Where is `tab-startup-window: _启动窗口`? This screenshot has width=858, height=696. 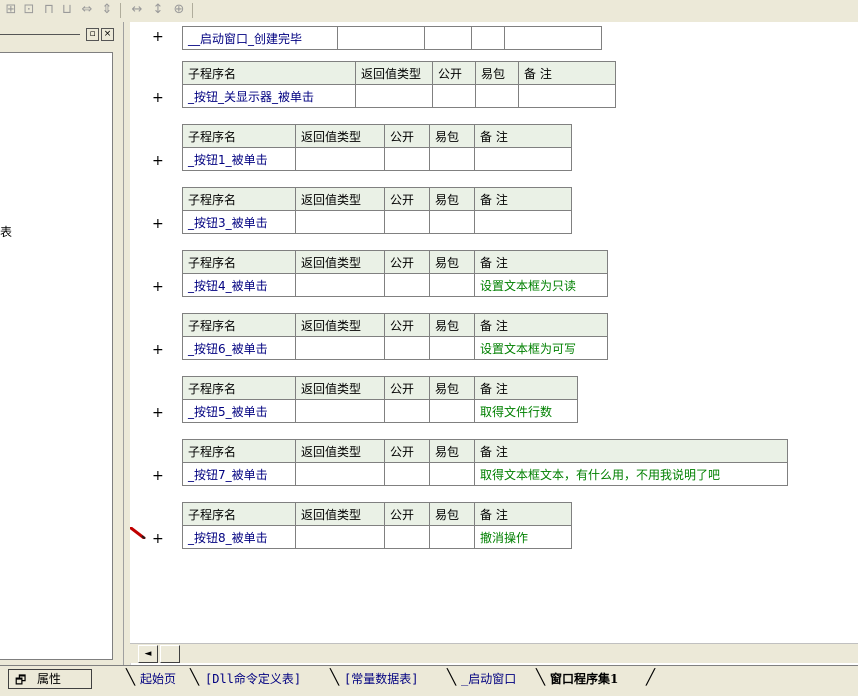
tab-startup-window: _启动窗口 is located at coordinates (488, 679).